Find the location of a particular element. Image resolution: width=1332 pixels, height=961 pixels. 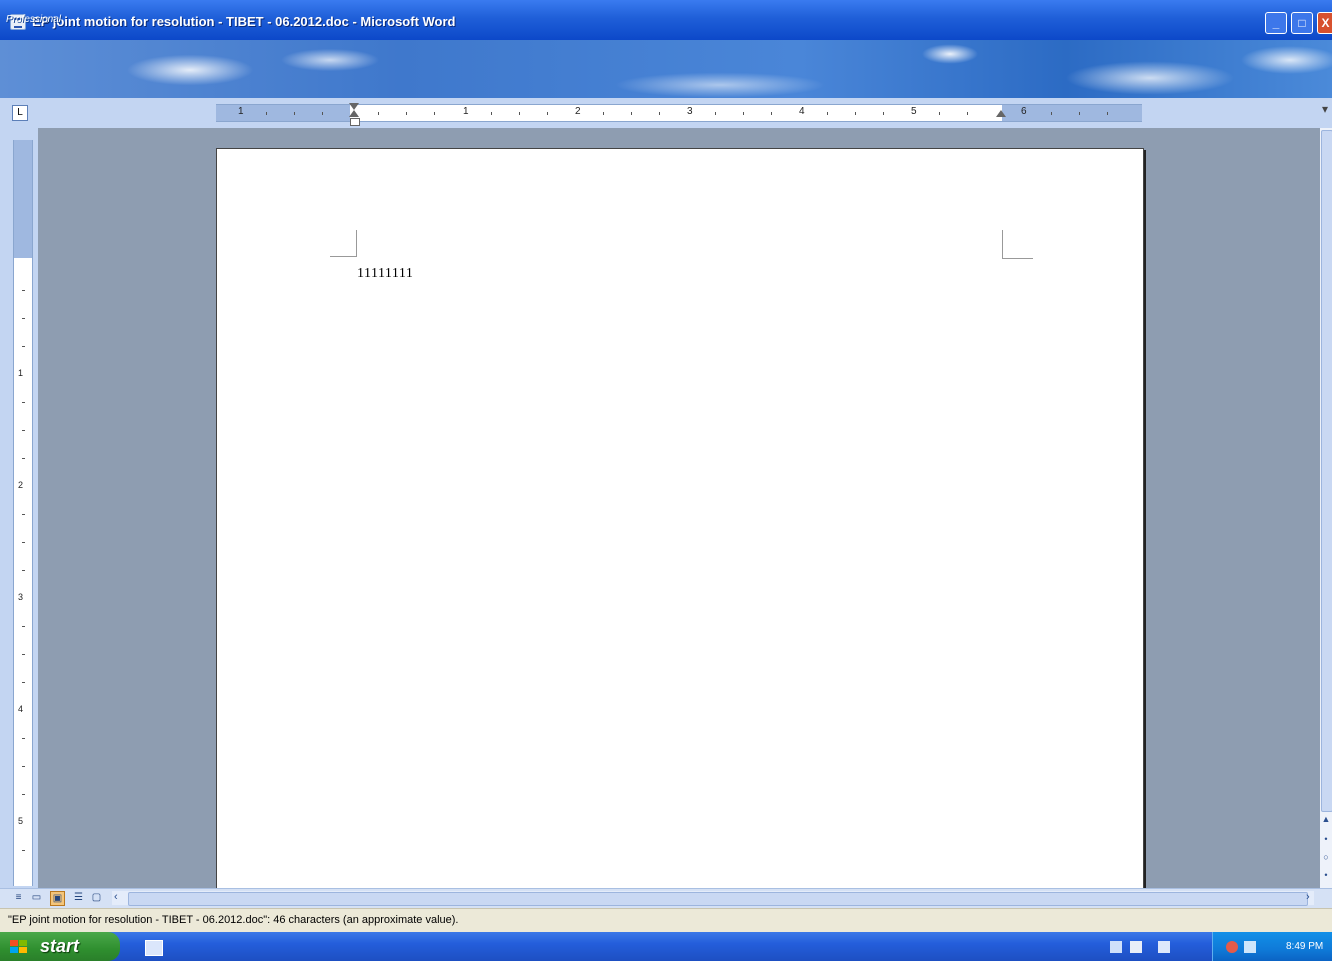

scroll-right-arrow-icon: › is located at coordinates (1312, 898).